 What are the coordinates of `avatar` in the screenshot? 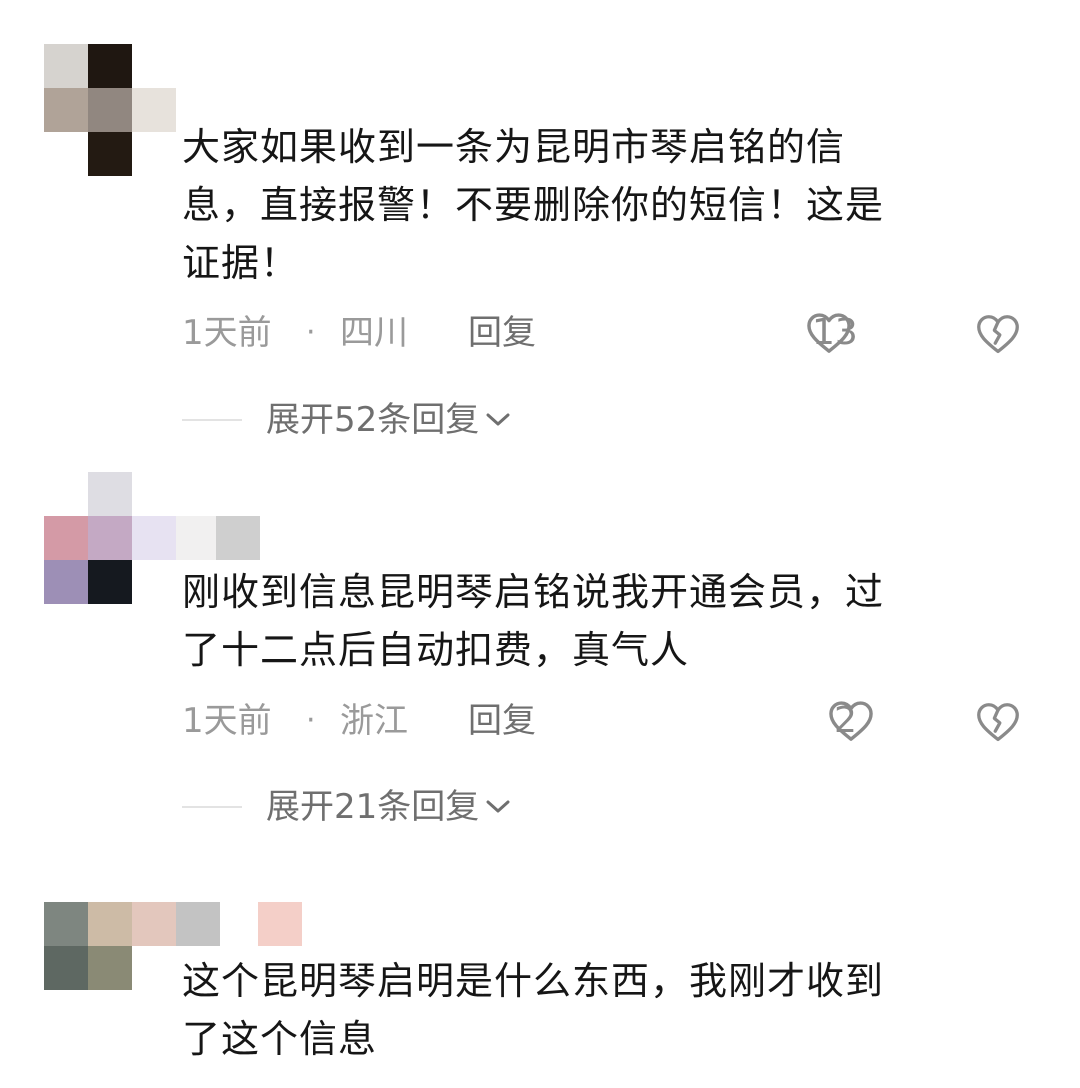 It's located at (110, 110).